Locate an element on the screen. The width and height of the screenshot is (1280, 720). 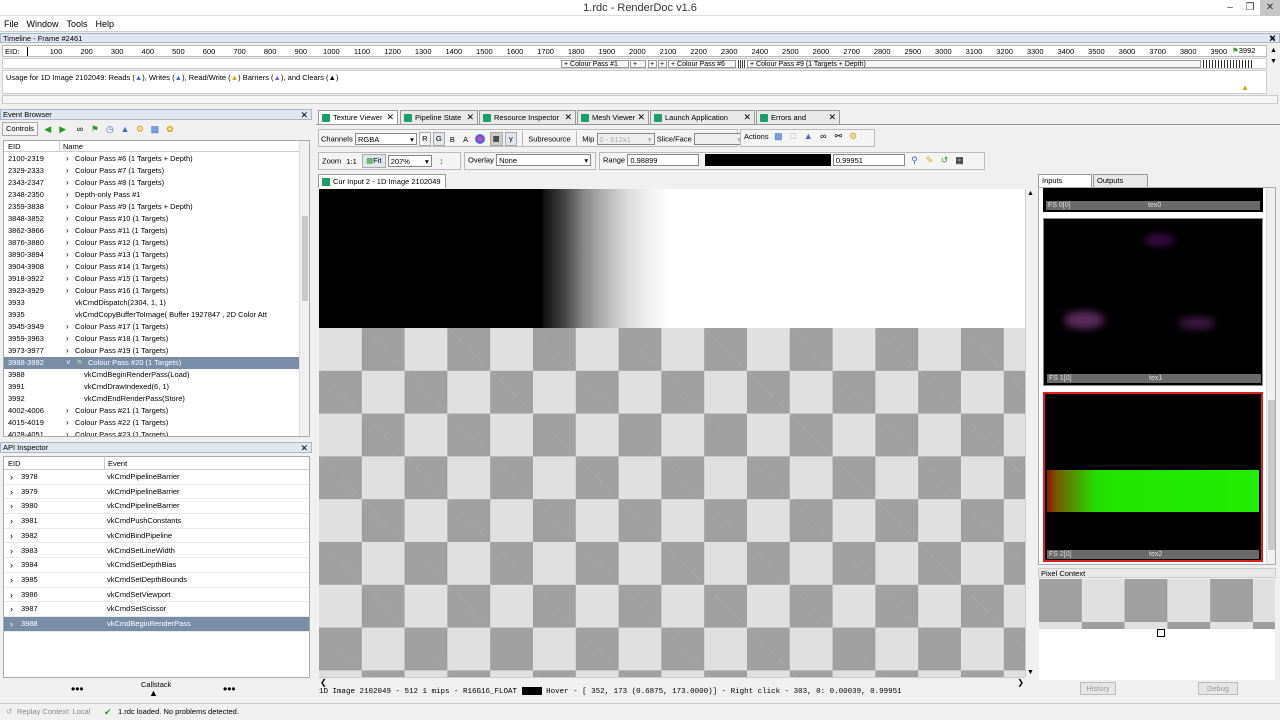
col-event: Event is located at coordinates (115, 463).